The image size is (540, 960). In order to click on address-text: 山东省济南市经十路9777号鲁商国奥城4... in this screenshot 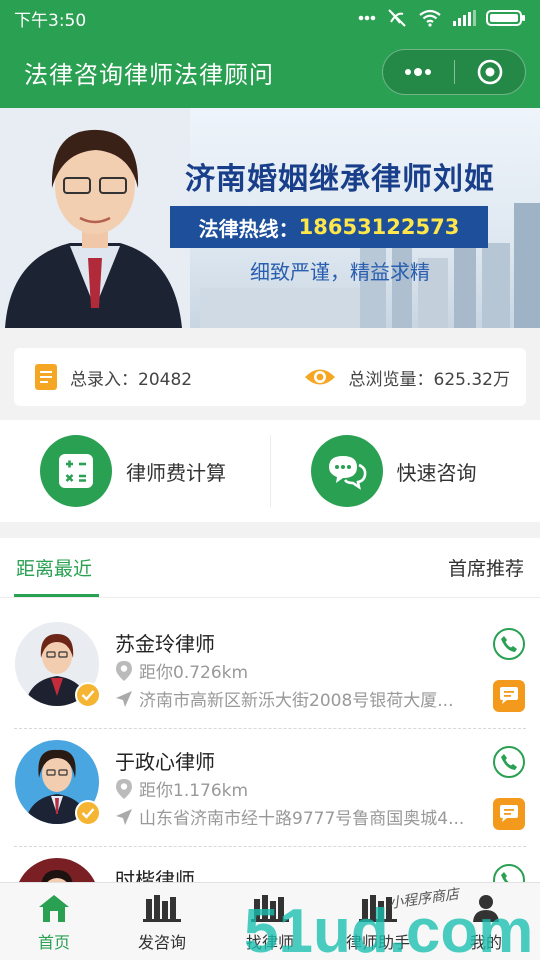, I will do `click(302, 819)`.